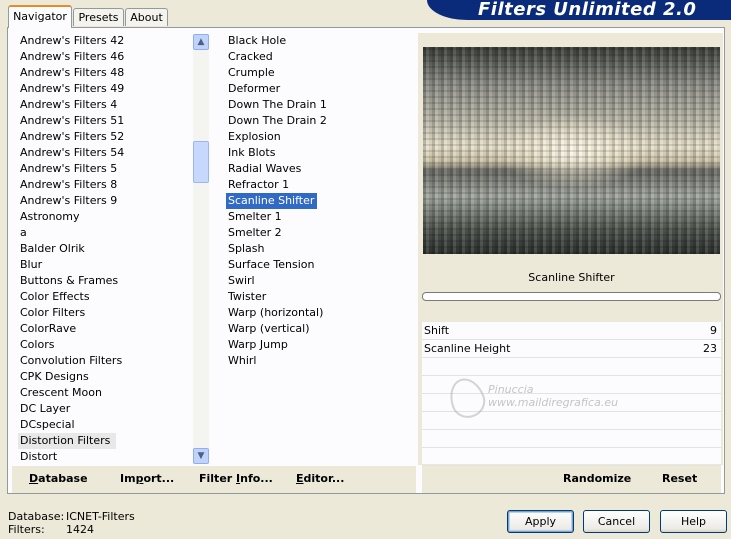 The width and height of the screenshot is (731, 539). What do you see at coordinates (105, 345) in the screenshot?
I see `category-item: Colors` at bounding box center [105, 345].